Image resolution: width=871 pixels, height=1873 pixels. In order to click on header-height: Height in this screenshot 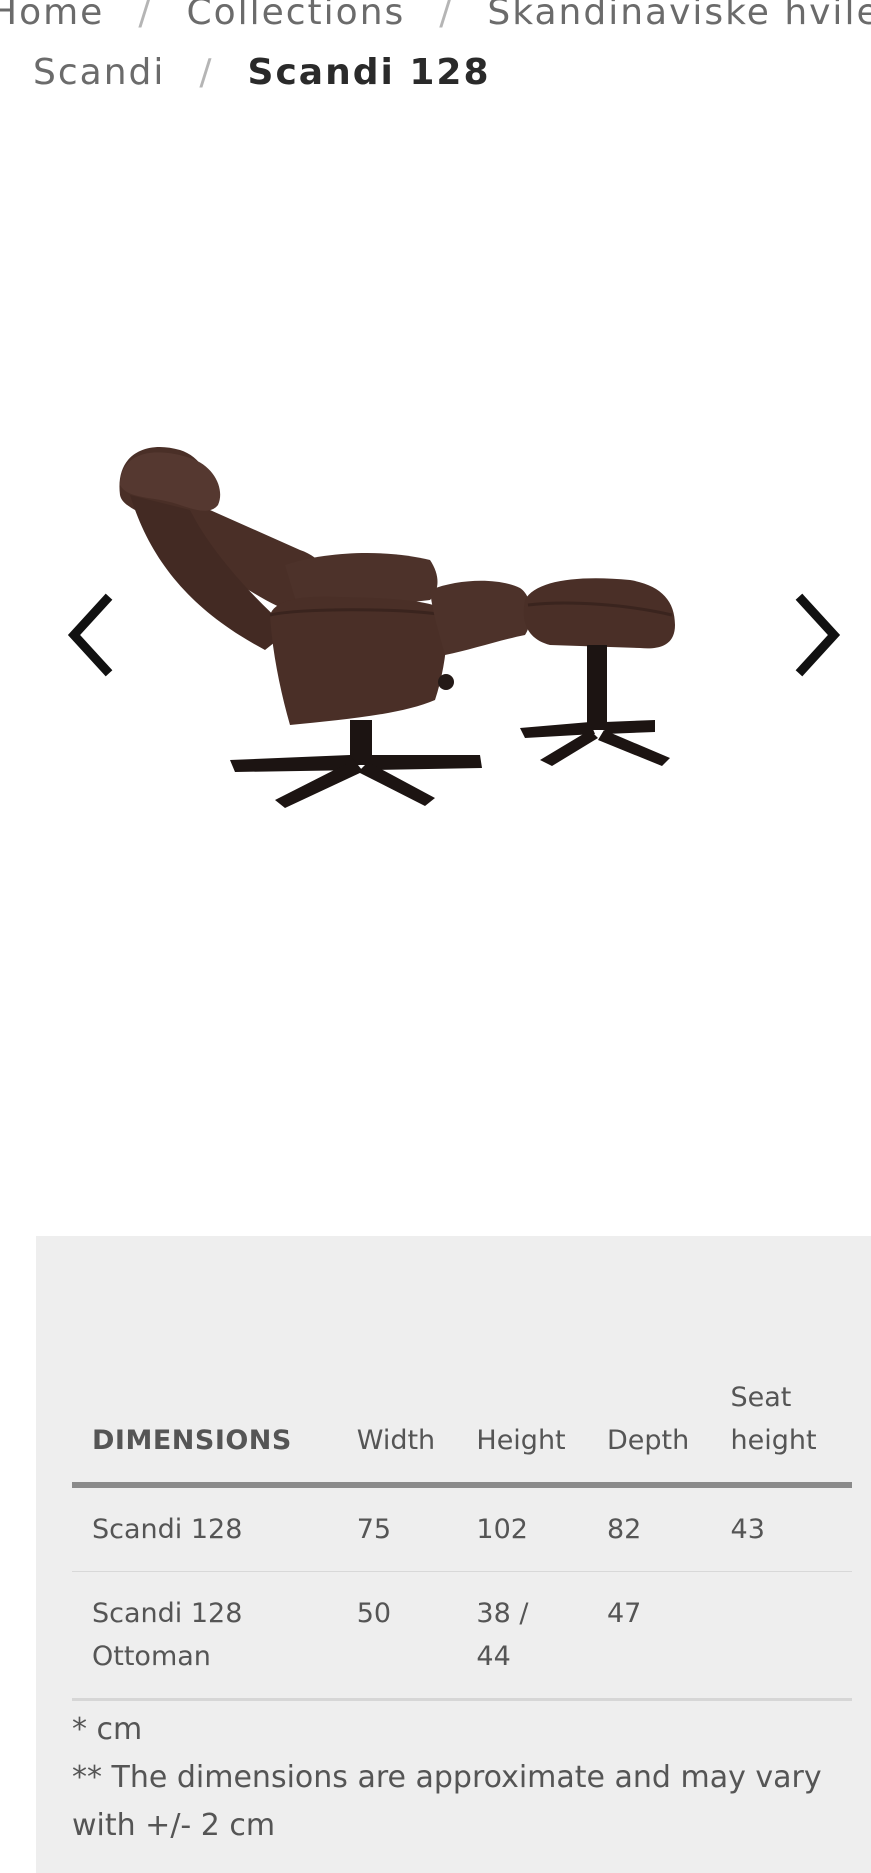, I will do `click(521, 1440)`.